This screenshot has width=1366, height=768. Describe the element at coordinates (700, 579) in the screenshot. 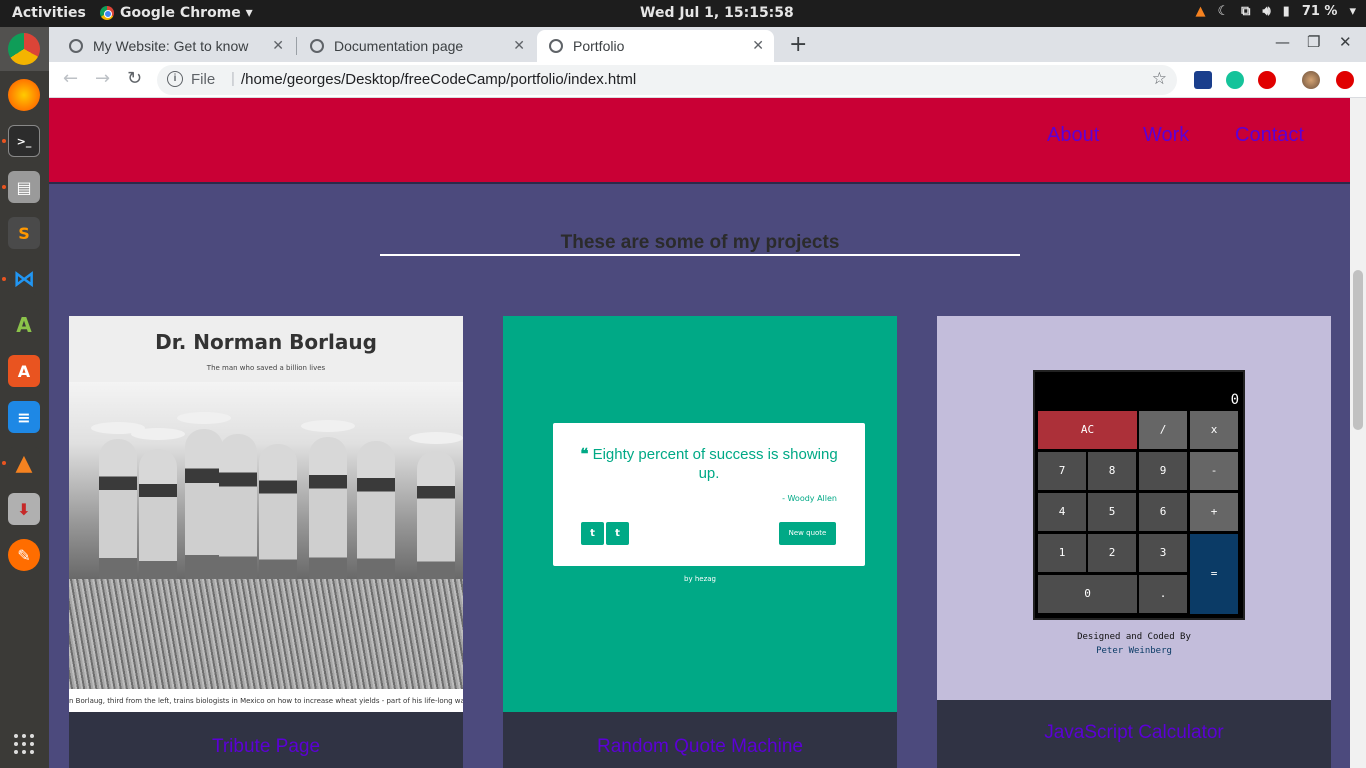

I see `quote-credit: by hezag` at that location.